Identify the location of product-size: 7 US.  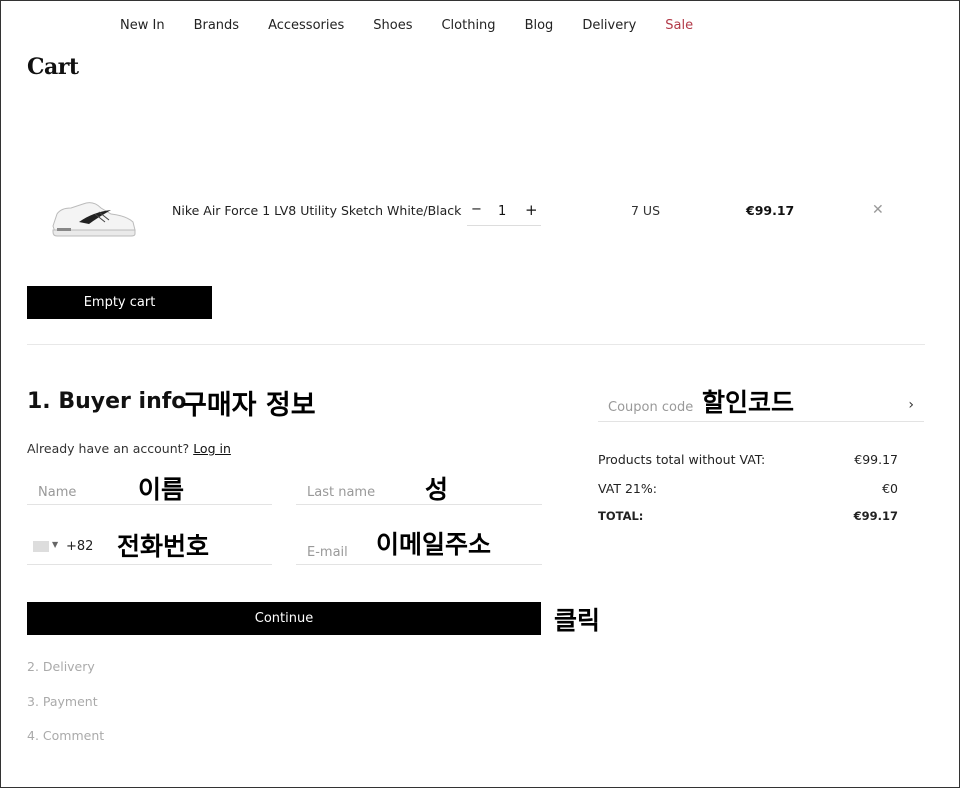
(646, 210).